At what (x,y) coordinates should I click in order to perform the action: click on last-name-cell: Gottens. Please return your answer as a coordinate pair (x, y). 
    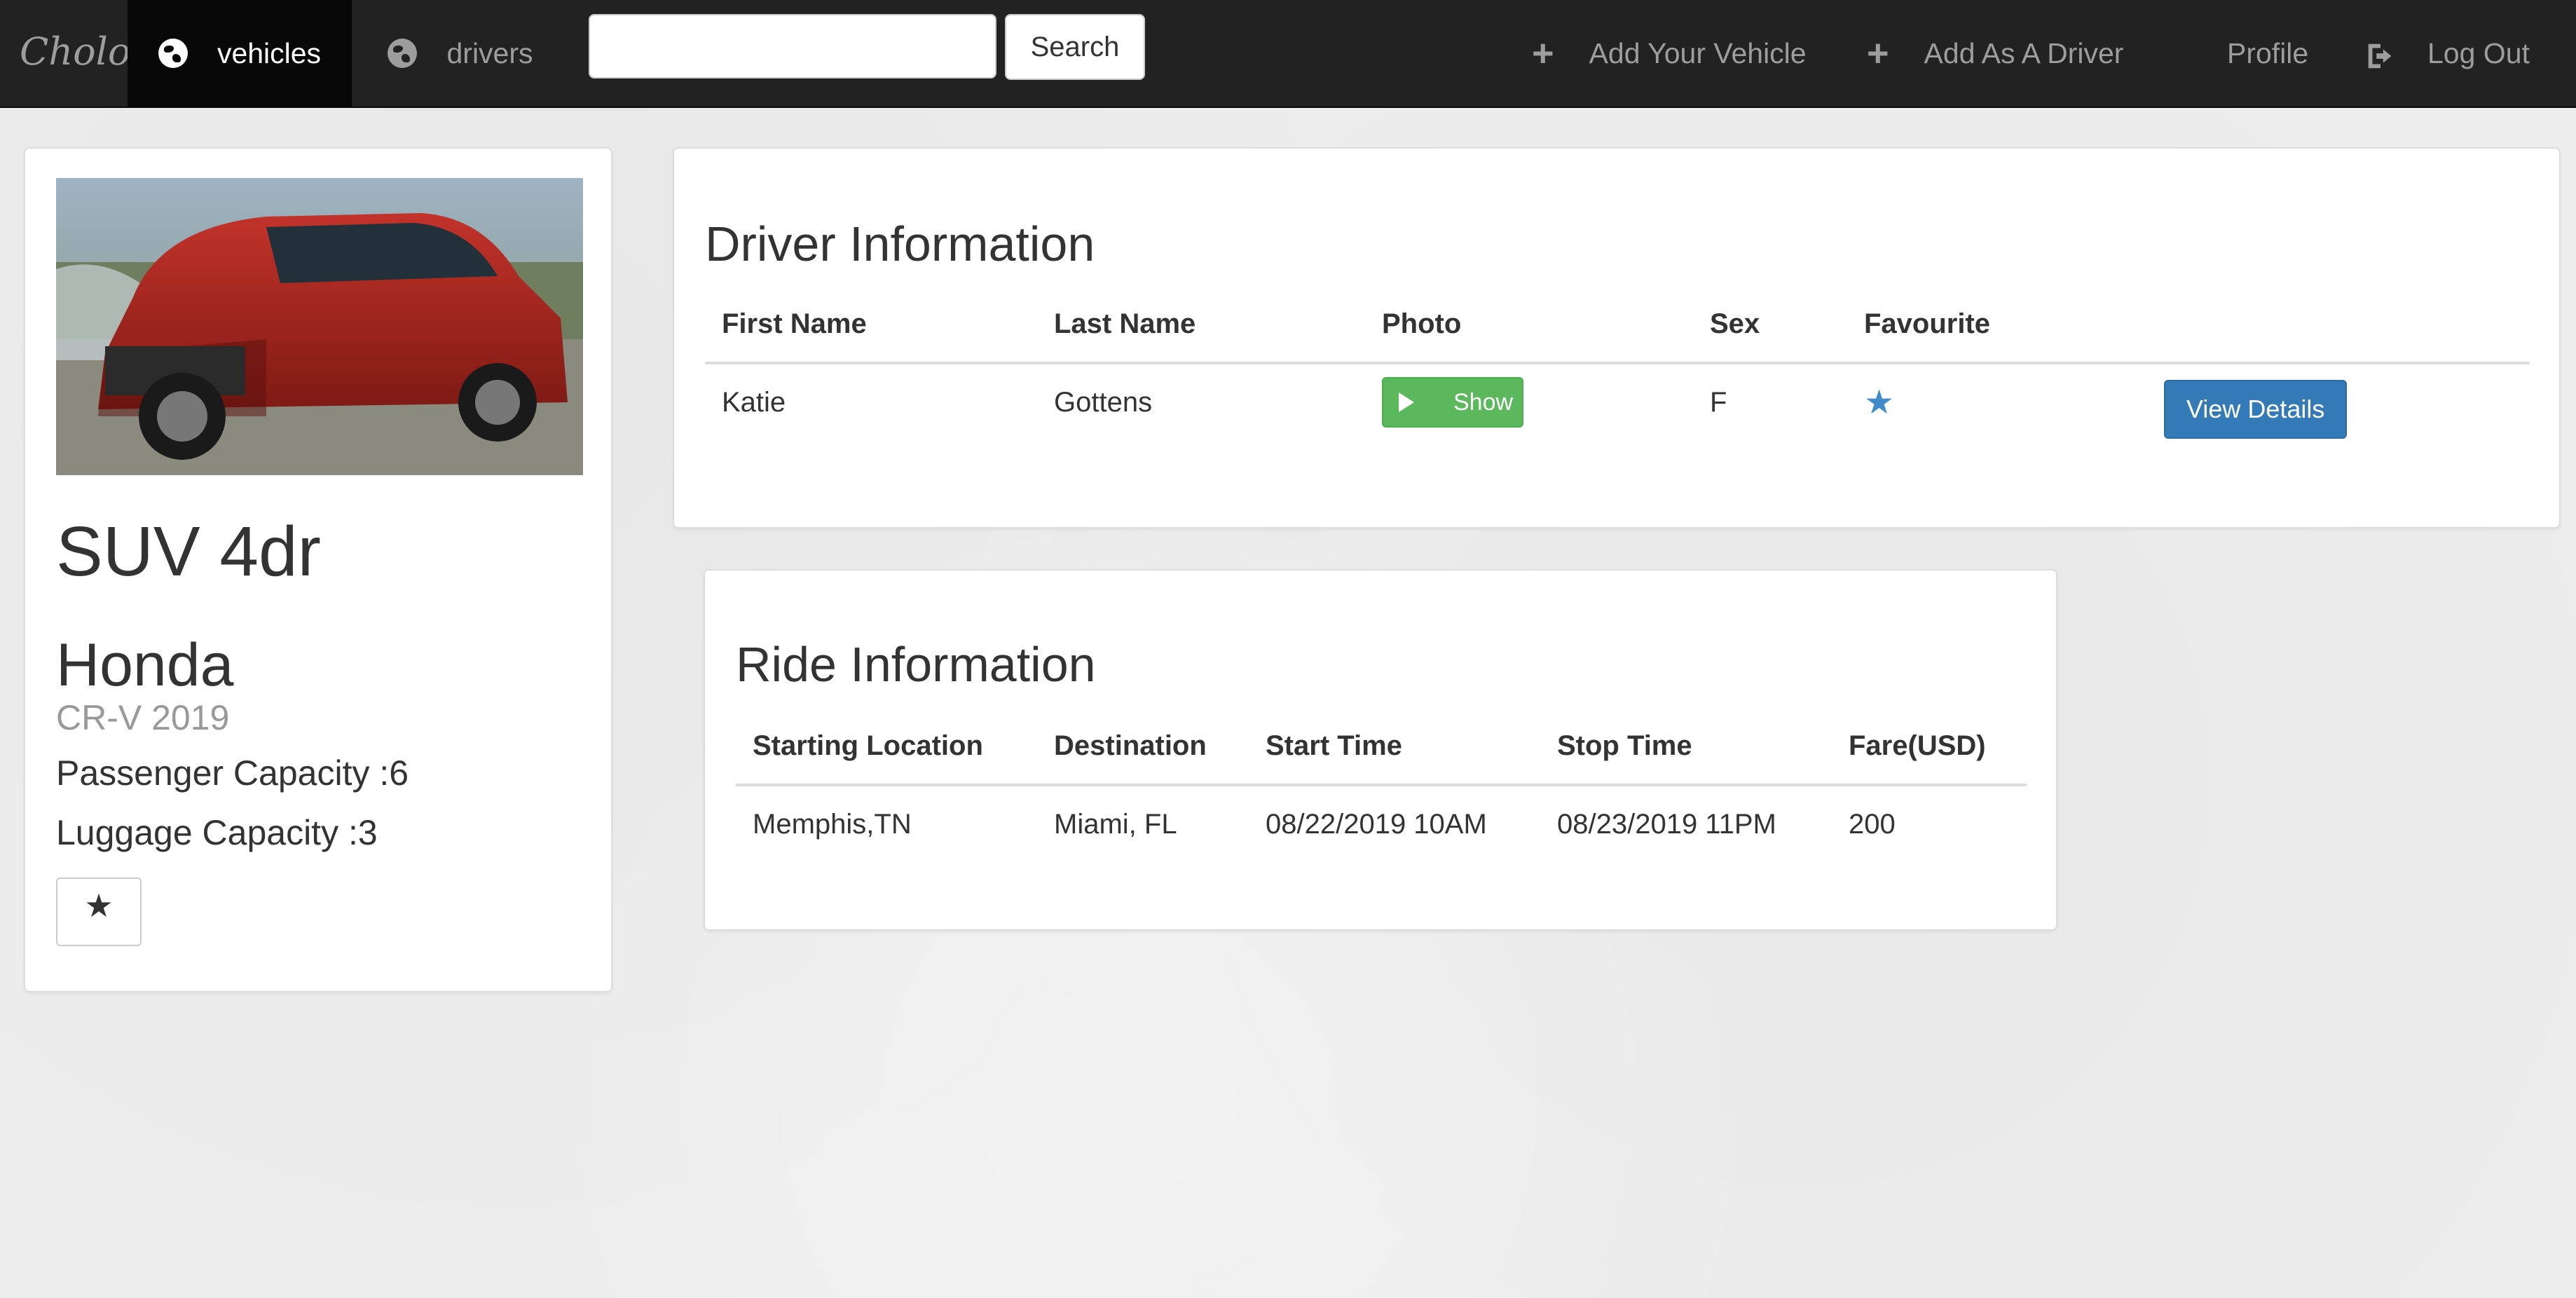
    Looking at the image, I should click on (1103, 402).